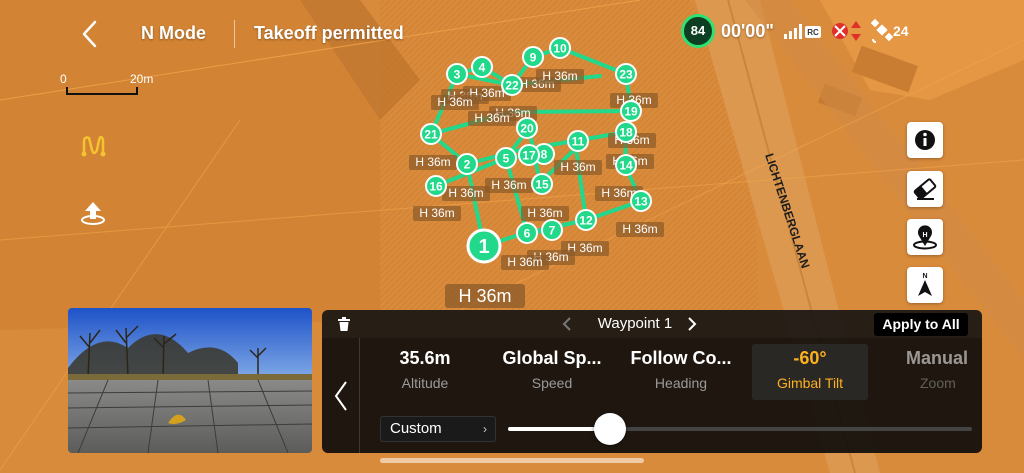 The width and height of the screenshot is (1024, 473). I want to click on param-label: Zoom, so click(938, 383).